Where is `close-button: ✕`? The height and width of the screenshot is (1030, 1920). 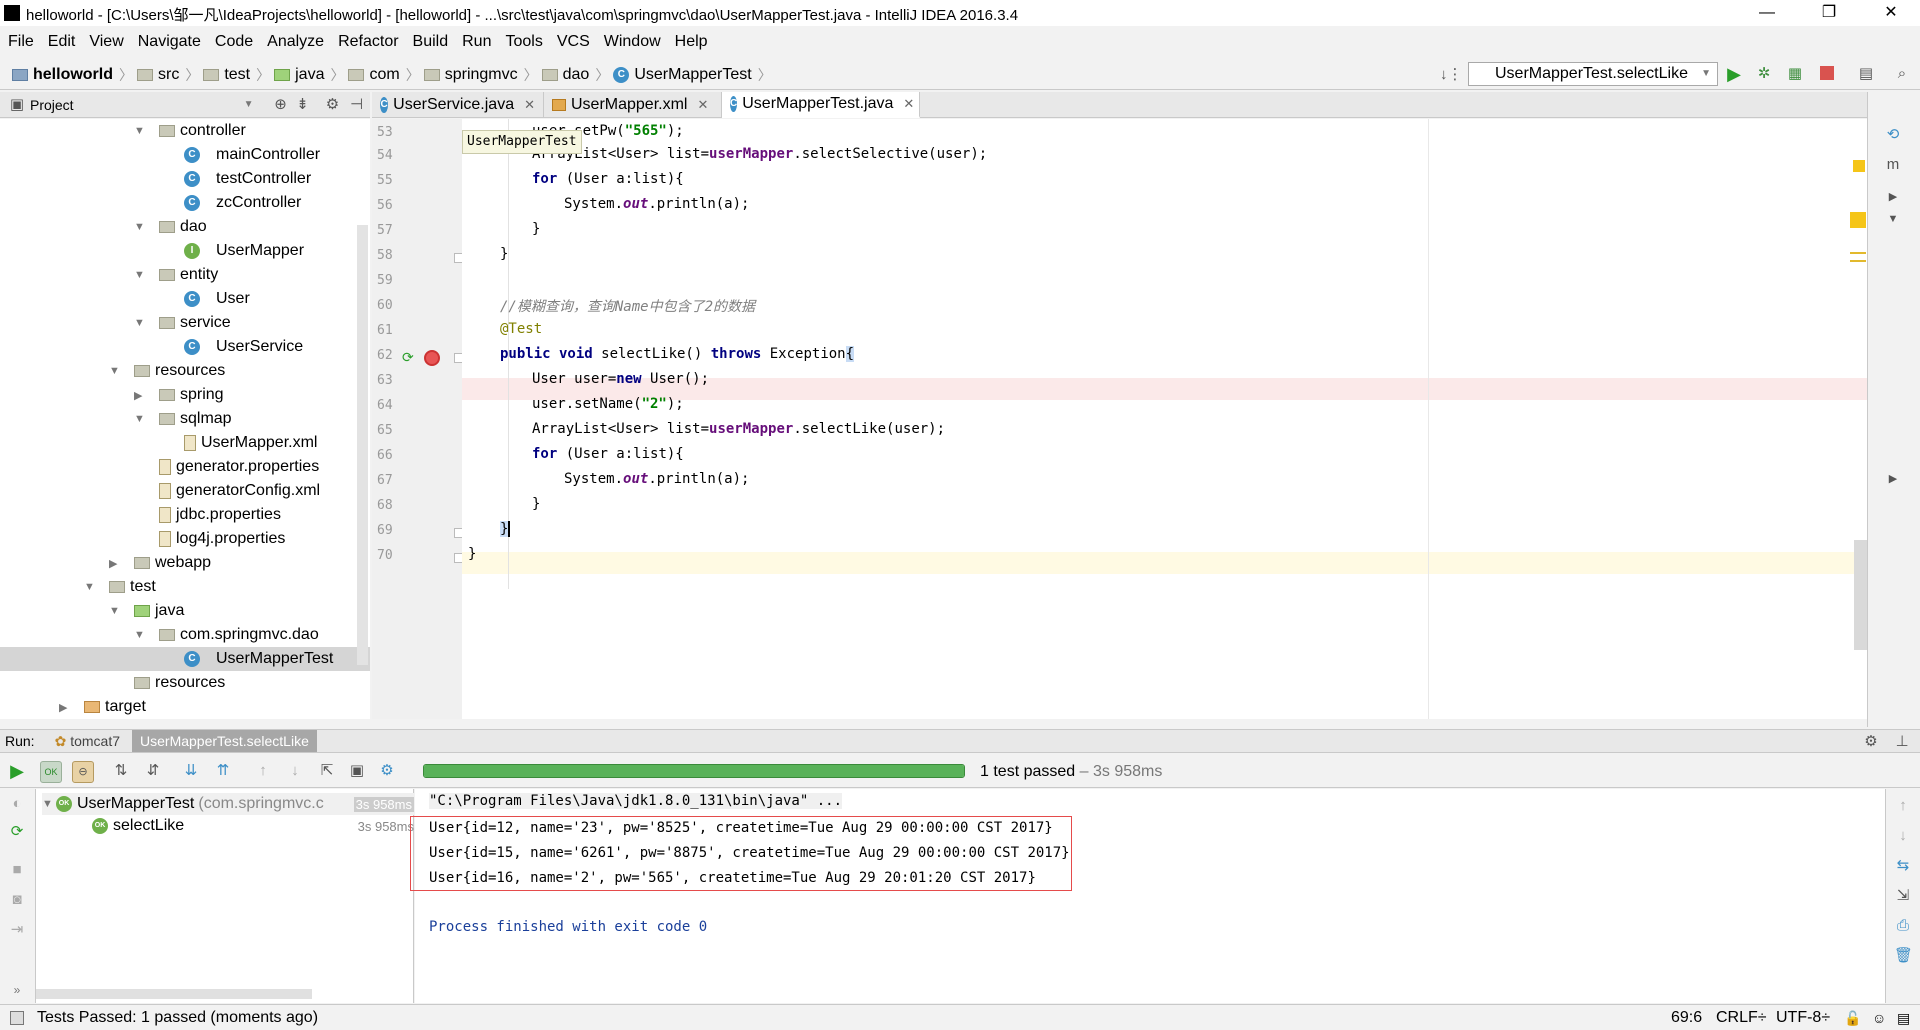
close-button: ✕ is located at coordinates (1891, 13).